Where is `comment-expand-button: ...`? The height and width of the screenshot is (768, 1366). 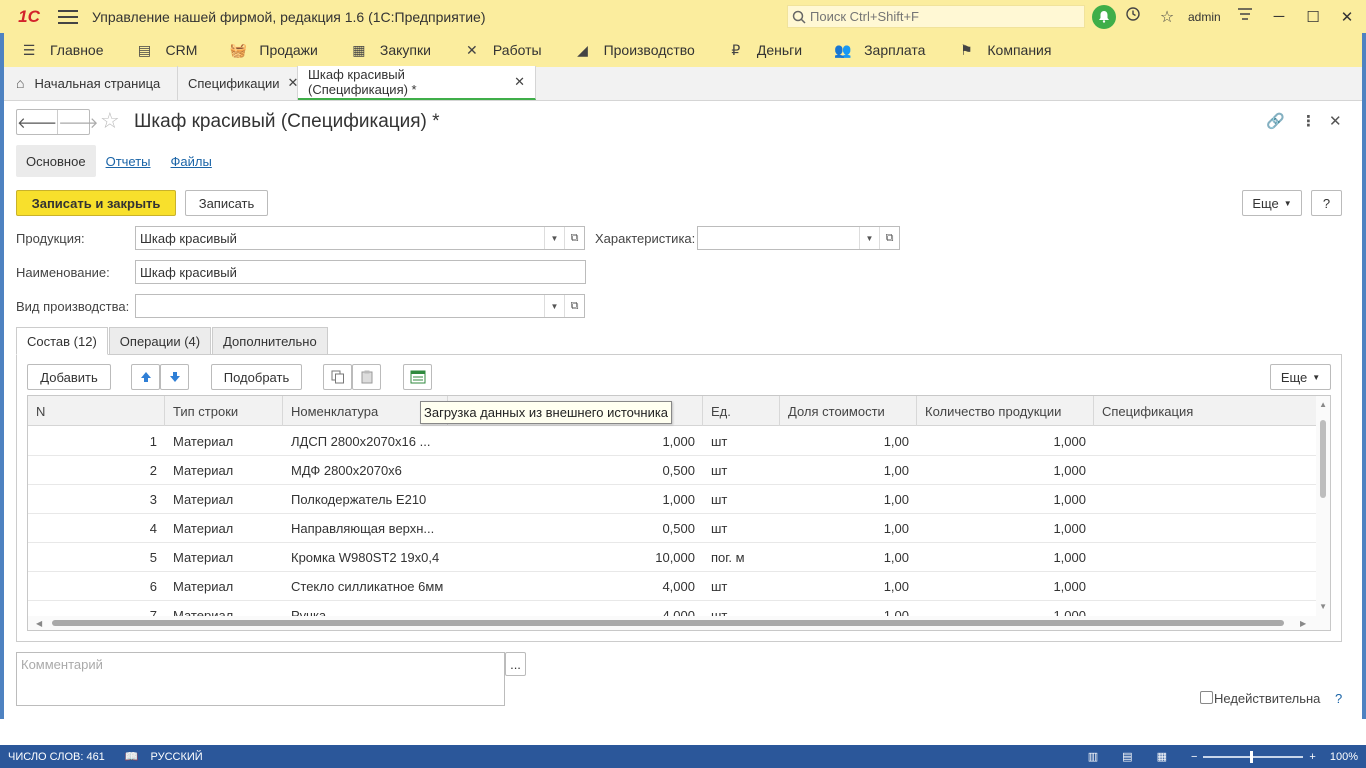
comment-expand-button: ... is located at coordinates (515, 664).